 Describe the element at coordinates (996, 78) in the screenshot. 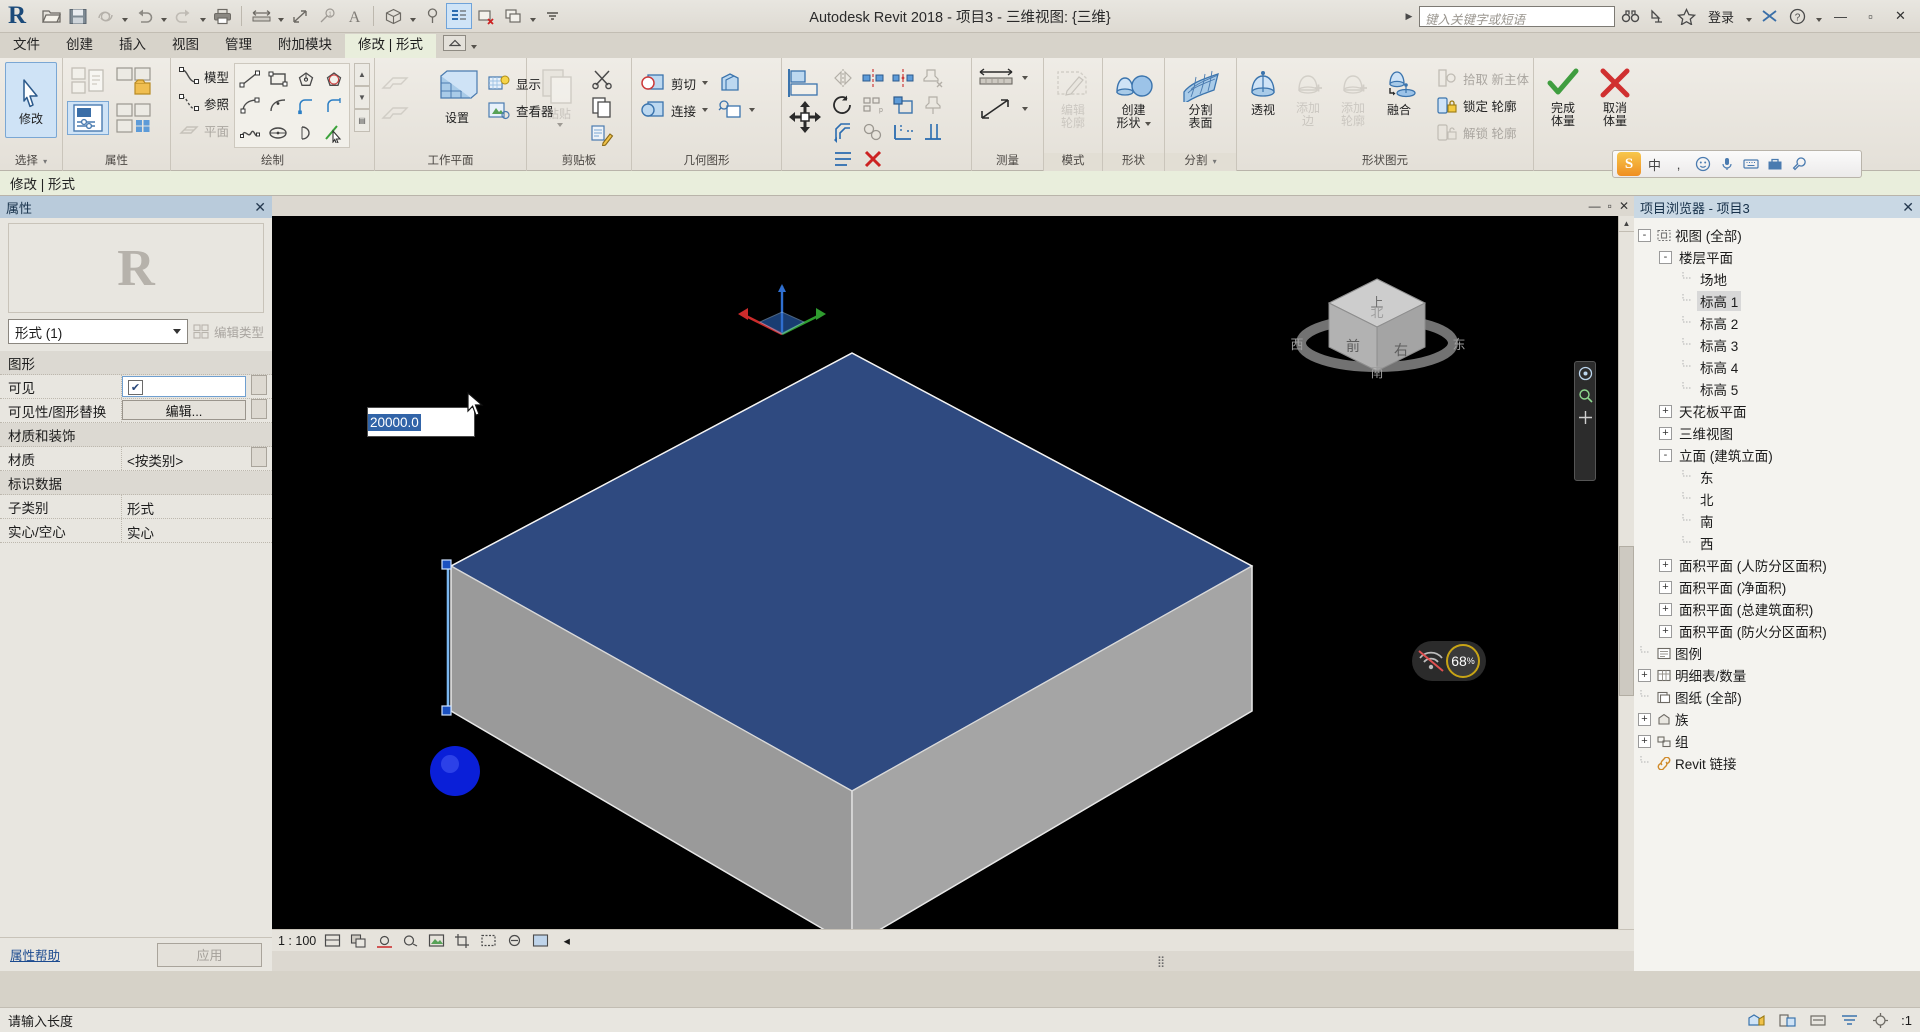

I see `measure-between-icon` at that location.